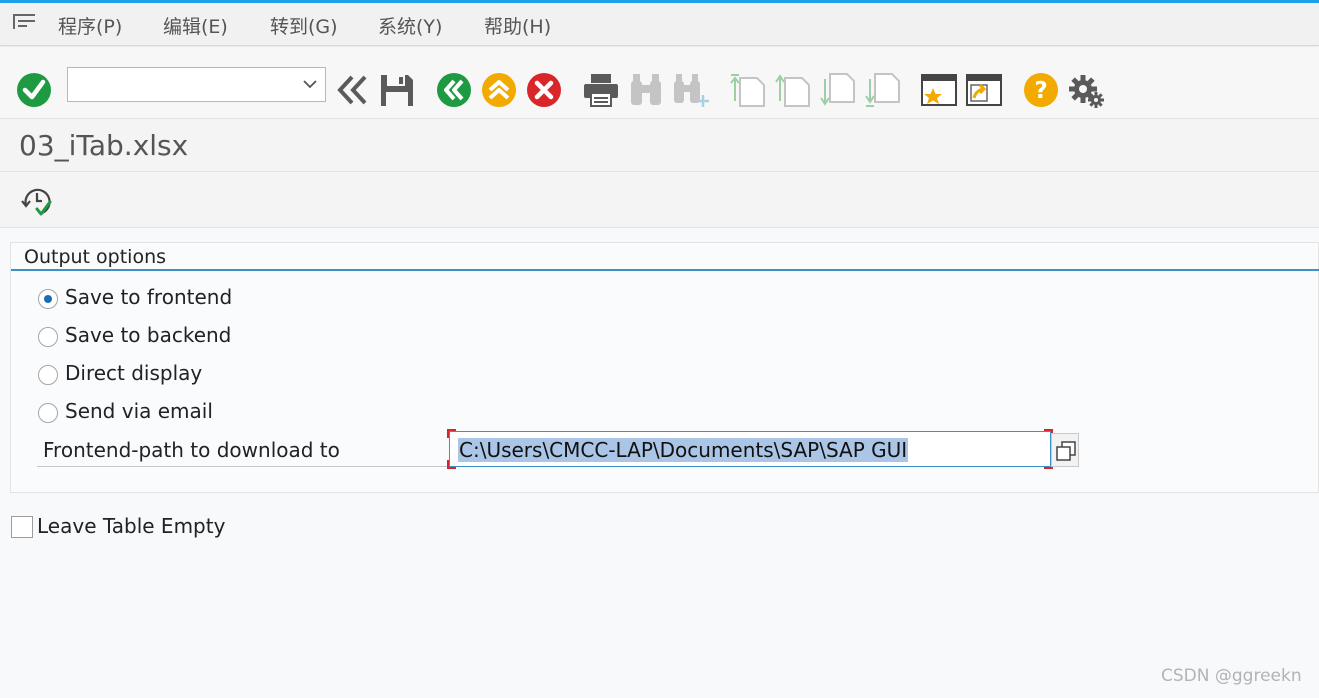  I want to click on frontend-path-input: C:\Users\CMCC-LAP\Documents\SAP\SAP GUI, so click(750, 449).